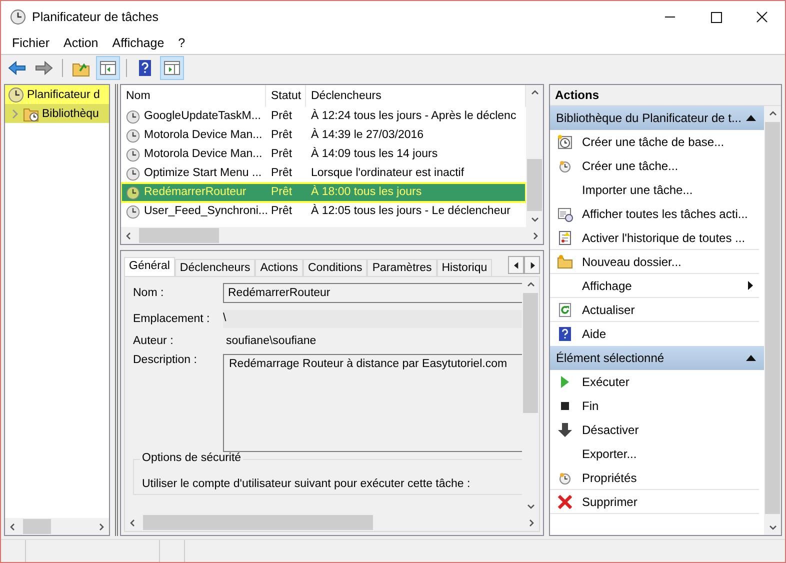 This screenshot has height=563, width=786. What do you see at coordinates (654, 310) in the screenshot?
I see `command-item: Actualiser` at bounding box center [654, 310].